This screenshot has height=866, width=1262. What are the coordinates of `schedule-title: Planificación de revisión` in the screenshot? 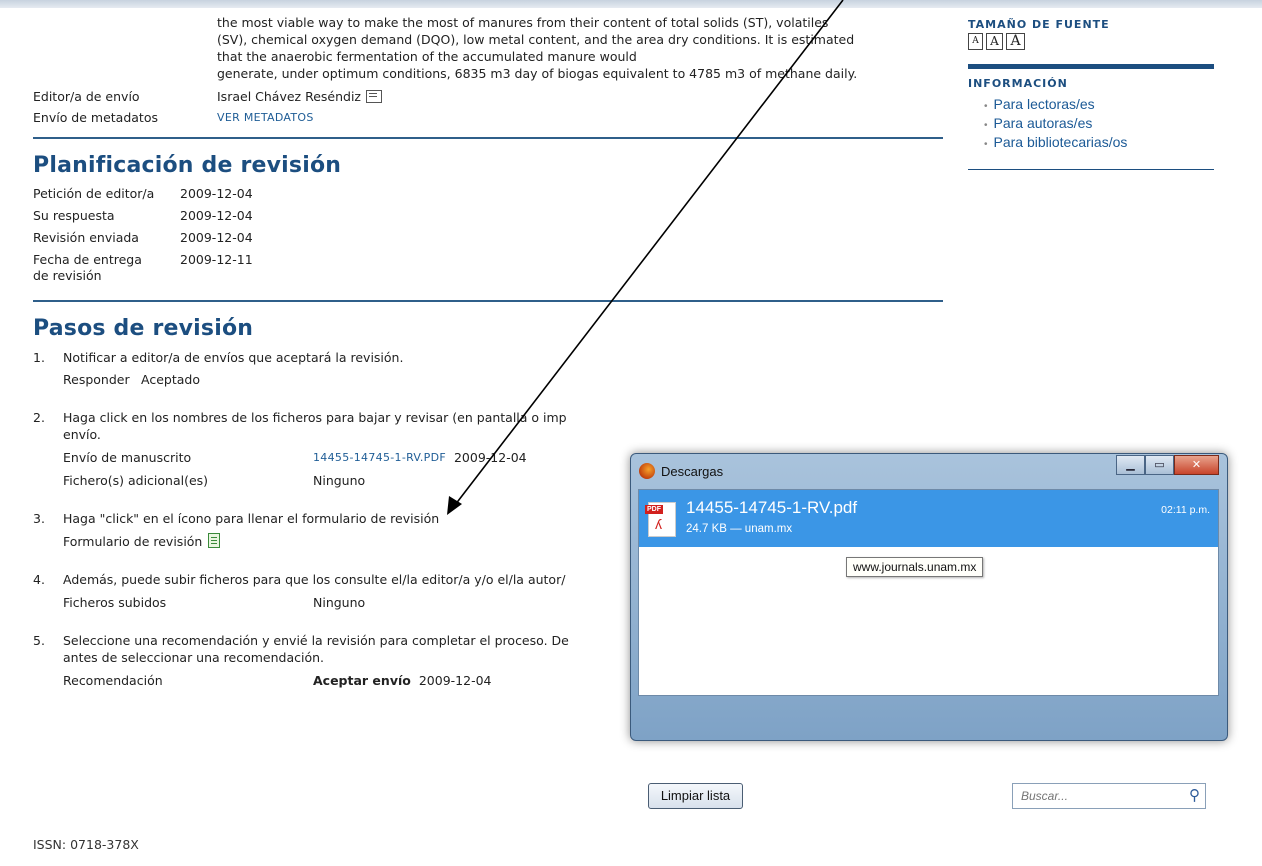 It's located at (187, 165).